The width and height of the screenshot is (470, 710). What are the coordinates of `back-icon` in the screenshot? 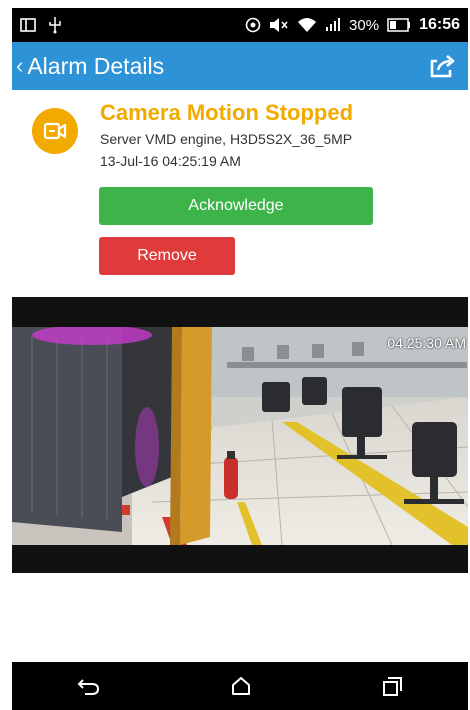 It's located at (89, 686).